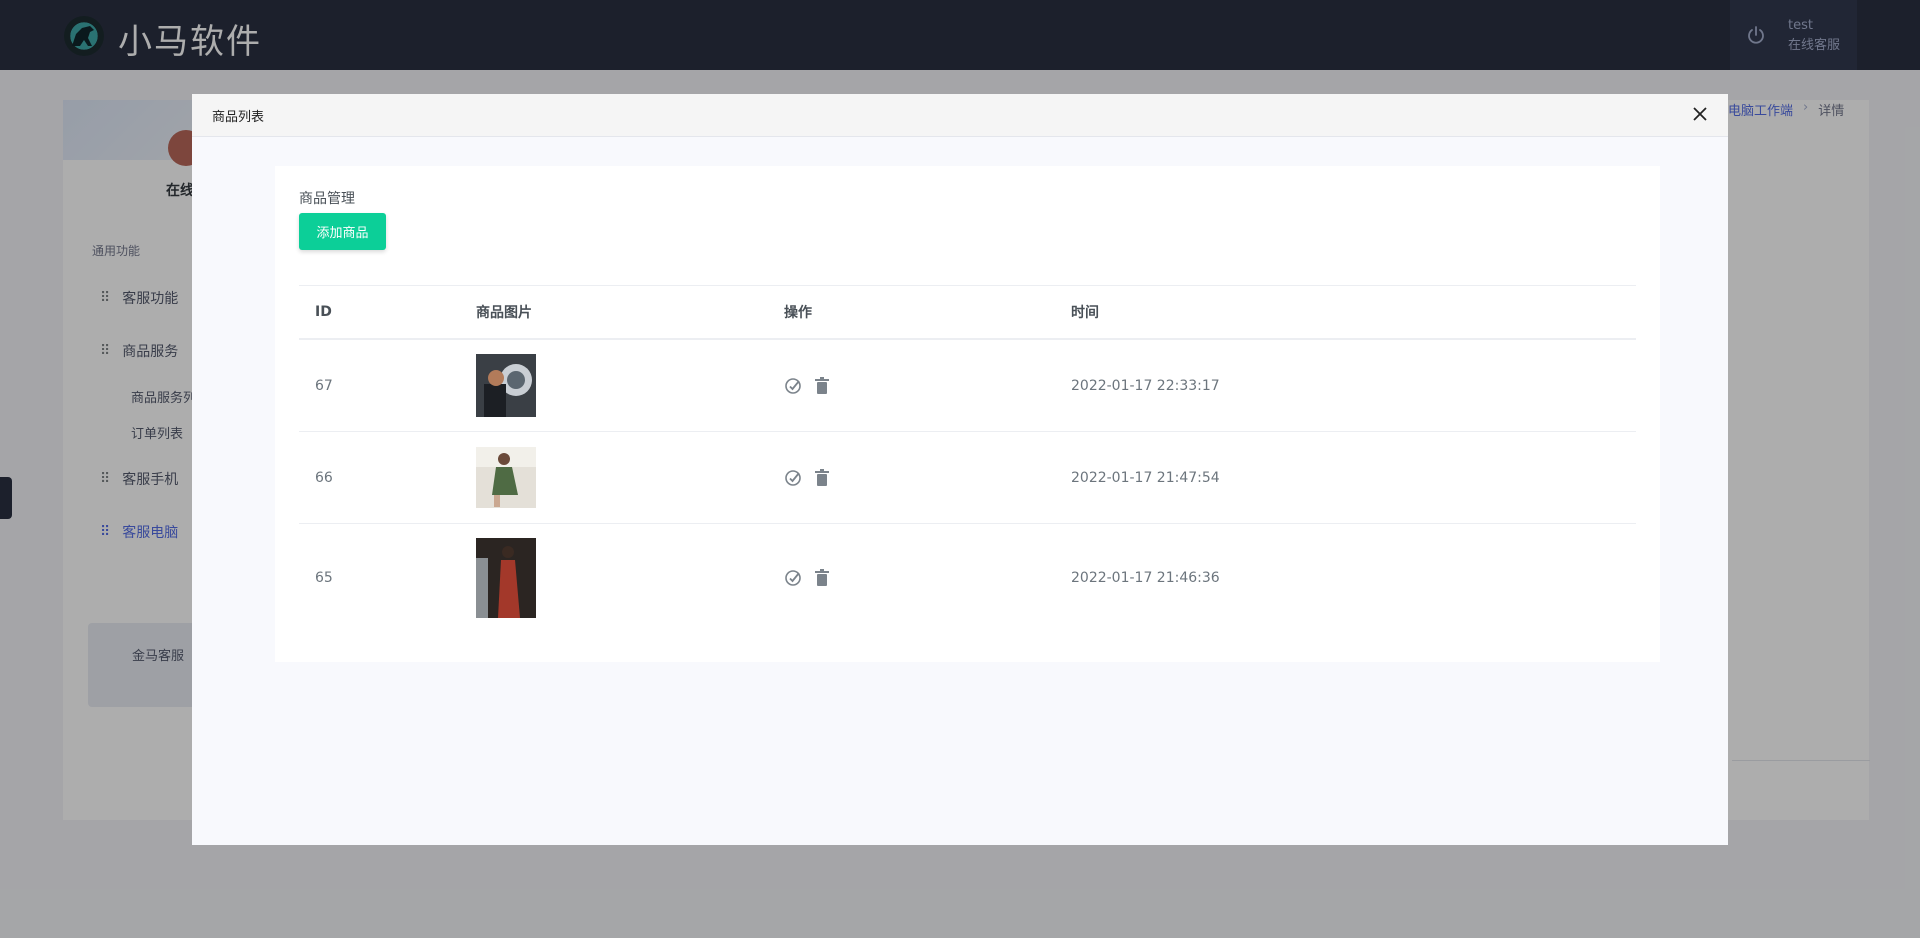  I want to click on table-row: 66 2022-01-17 21:47:54, so click(967, 477).